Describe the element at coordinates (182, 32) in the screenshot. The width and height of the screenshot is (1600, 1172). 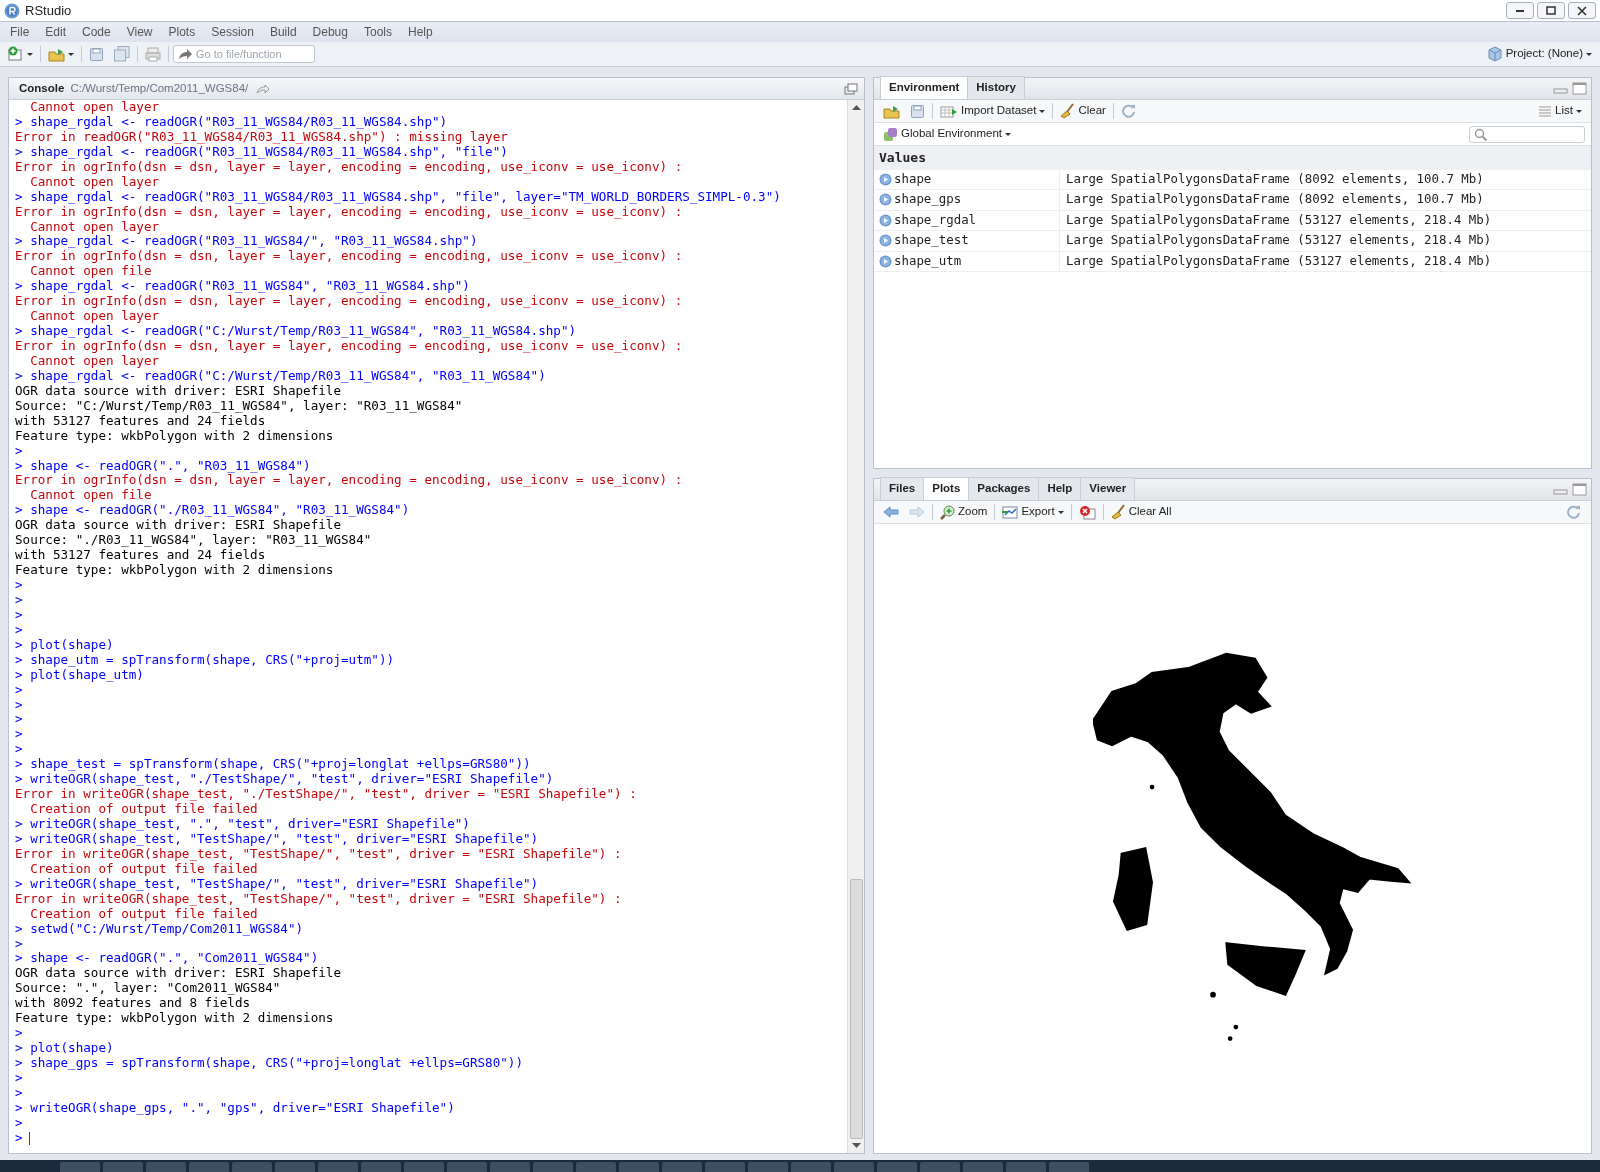
I see `menu-item: Plots` at that location.